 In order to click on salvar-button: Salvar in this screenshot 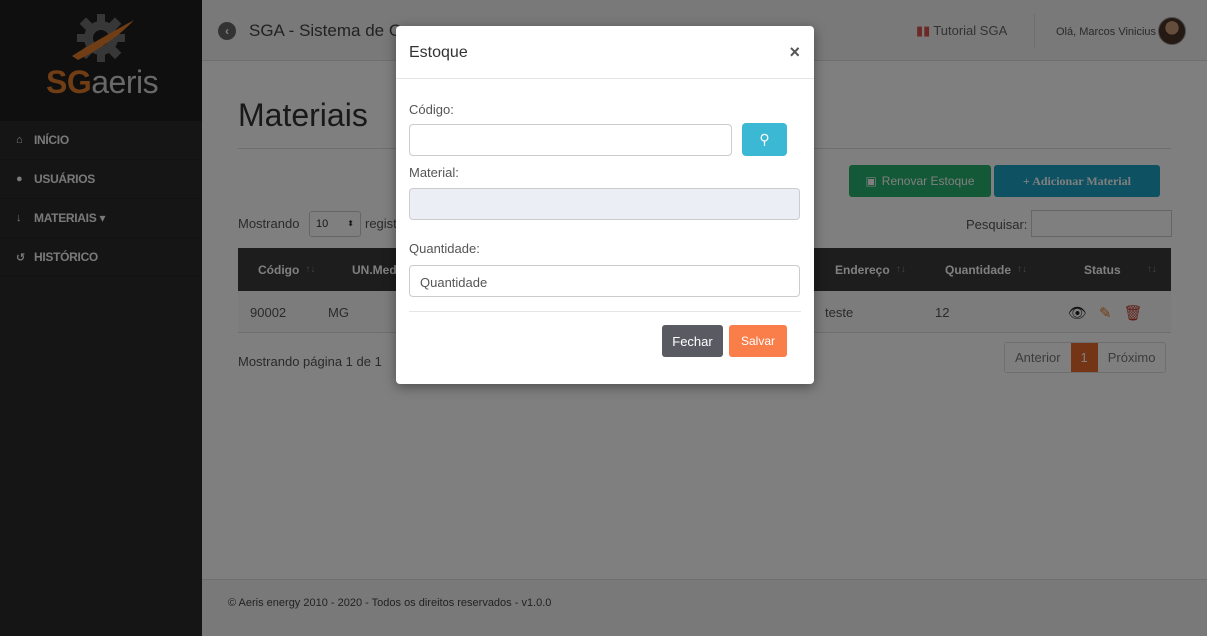, I will do `click(758, 341)`.